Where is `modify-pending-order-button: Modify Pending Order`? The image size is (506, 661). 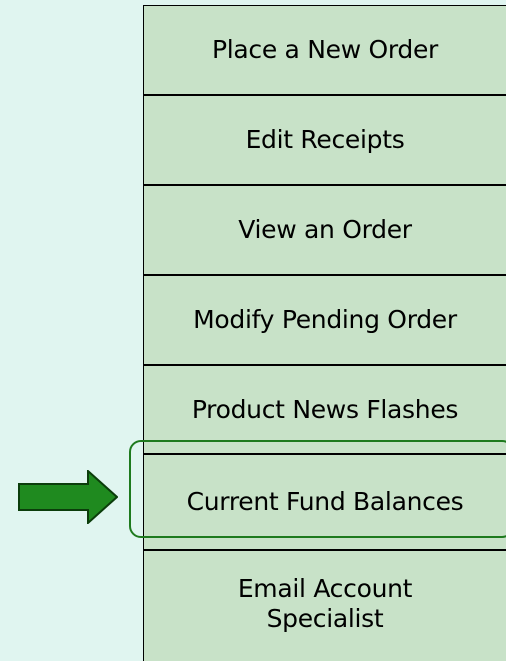 modify-pending-order-button: Modify Pending Order is located at coordinates (325, 321).